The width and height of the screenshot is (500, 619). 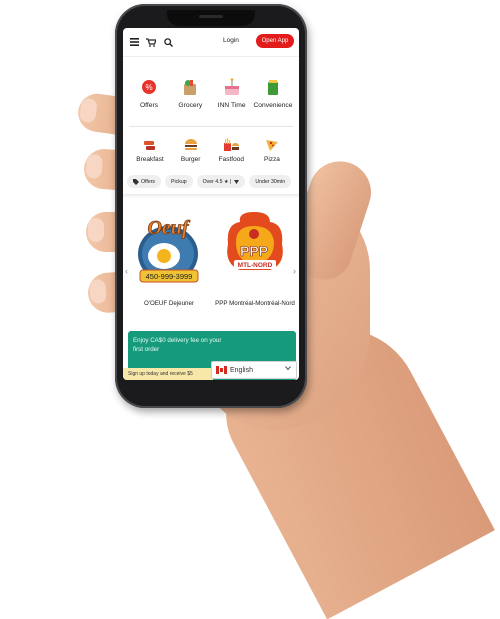 I want to click on category-row-primary: % Offers Grocery INN Time Convenience, so click(x=211, y=92).